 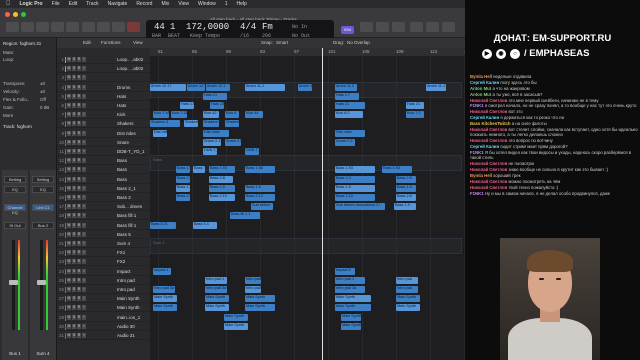 What do you see at coordinates (103, 60) in the screenshot?
I see `track-header-row: 1 M S R I Loop.. ..ab02` at bounding box center [103, 60].